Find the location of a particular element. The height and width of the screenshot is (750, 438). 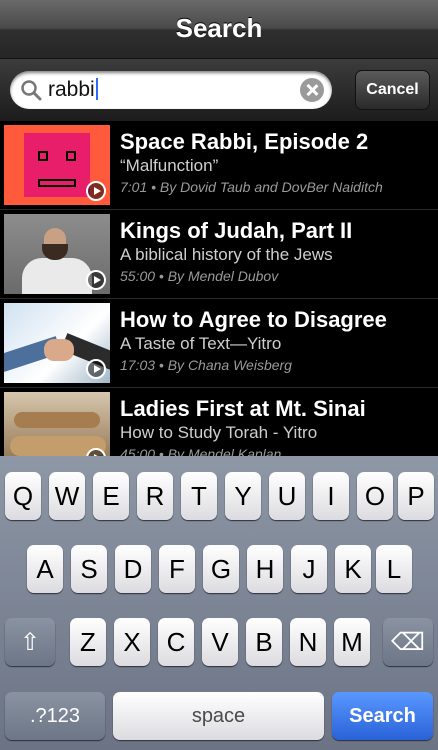

item-subtitle: A biblical history of the Jews is located at coordinates (226, 254).